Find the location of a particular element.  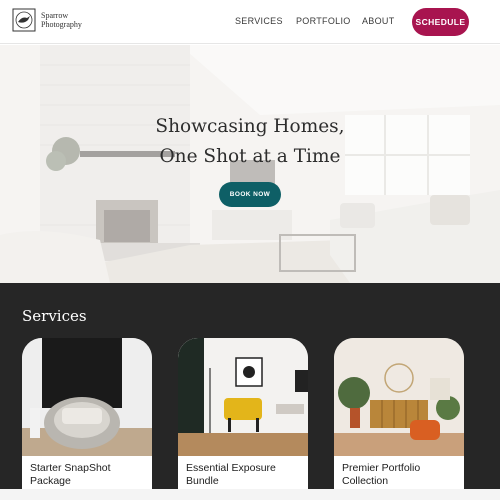

brand-logo-link: Sparrow Photography is located at coordinates (48, 20).